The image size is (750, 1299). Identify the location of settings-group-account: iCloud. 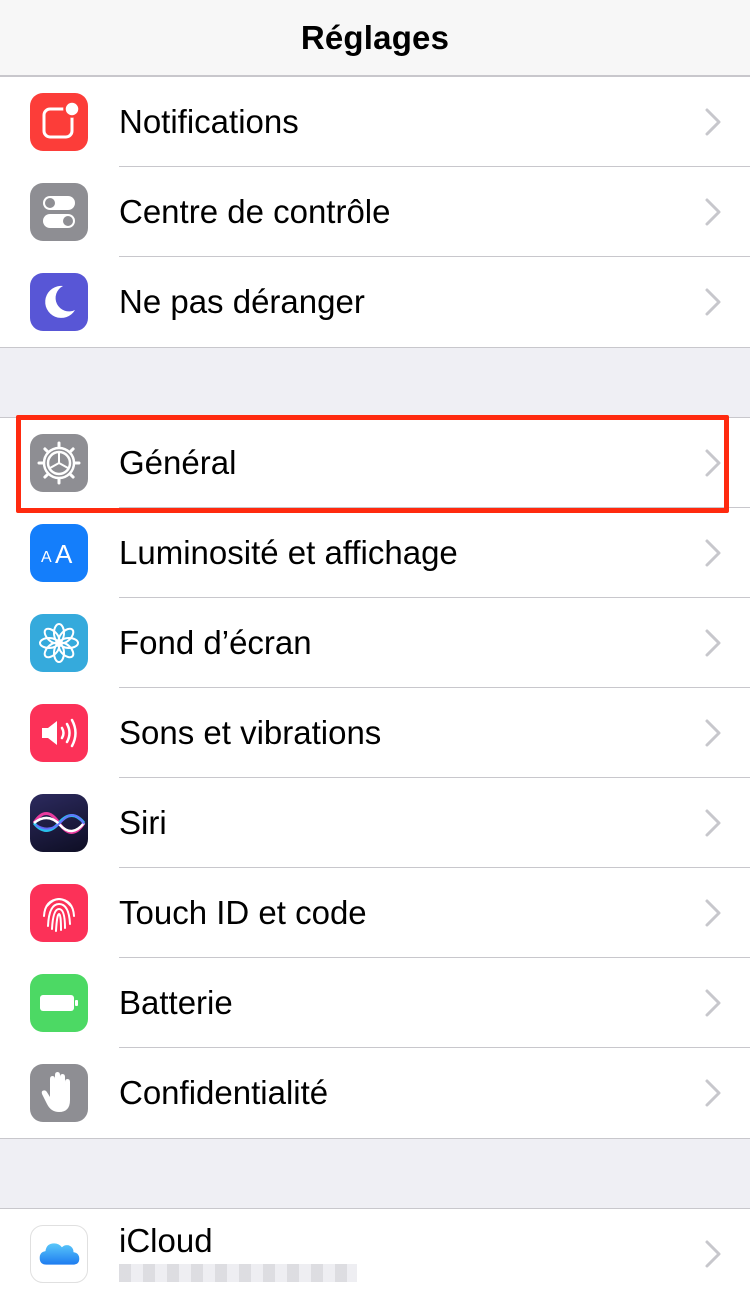
(375, 1253).